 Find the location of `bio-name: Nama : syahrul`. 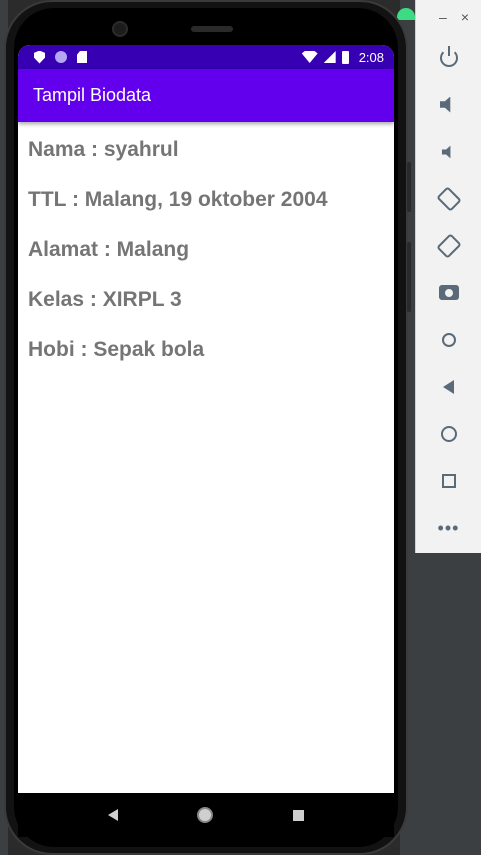

bio-name: Nama : syahrul is located at coordinates (103, 149).